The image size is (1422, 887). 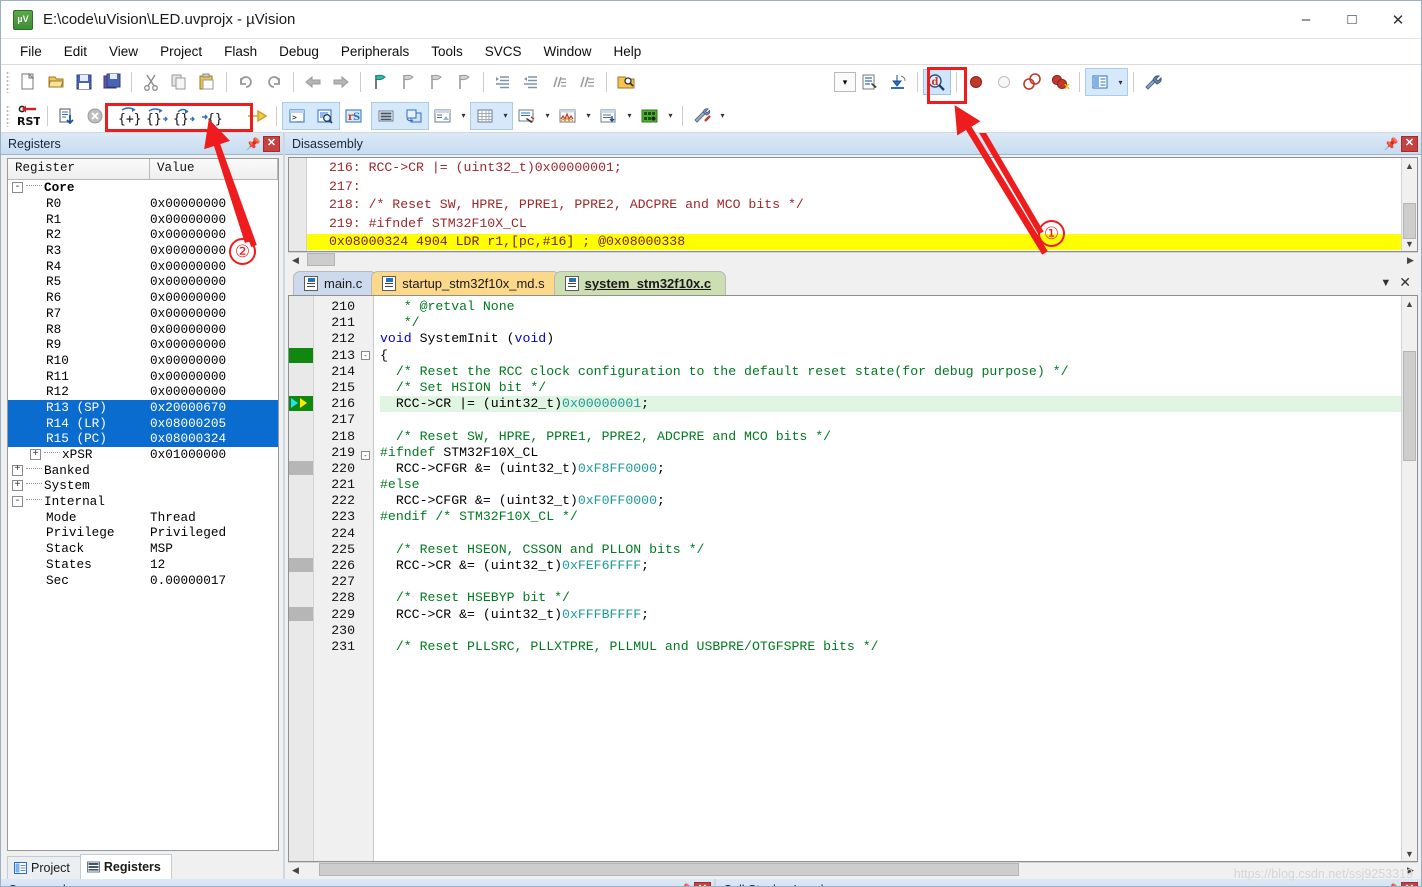 What do you see at coordinates (1032, 82) in the screenshot?
I see `kill-all-breakpoints-icon` at bounding box center [1032, 82].